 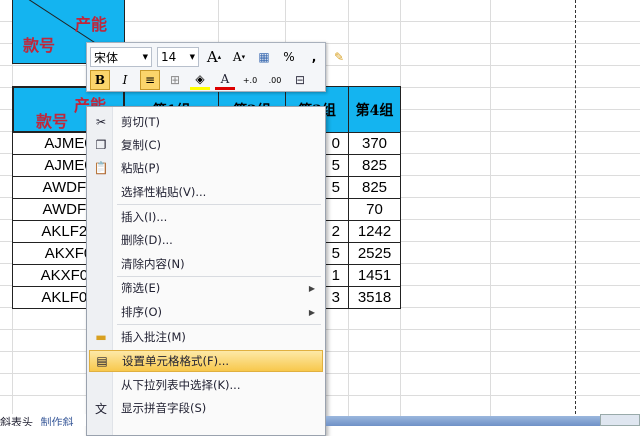 What do you see at coordinates (314, 57) in the screenshot?
I see `comma-style-button: ,` at bounding box center [314, 57].